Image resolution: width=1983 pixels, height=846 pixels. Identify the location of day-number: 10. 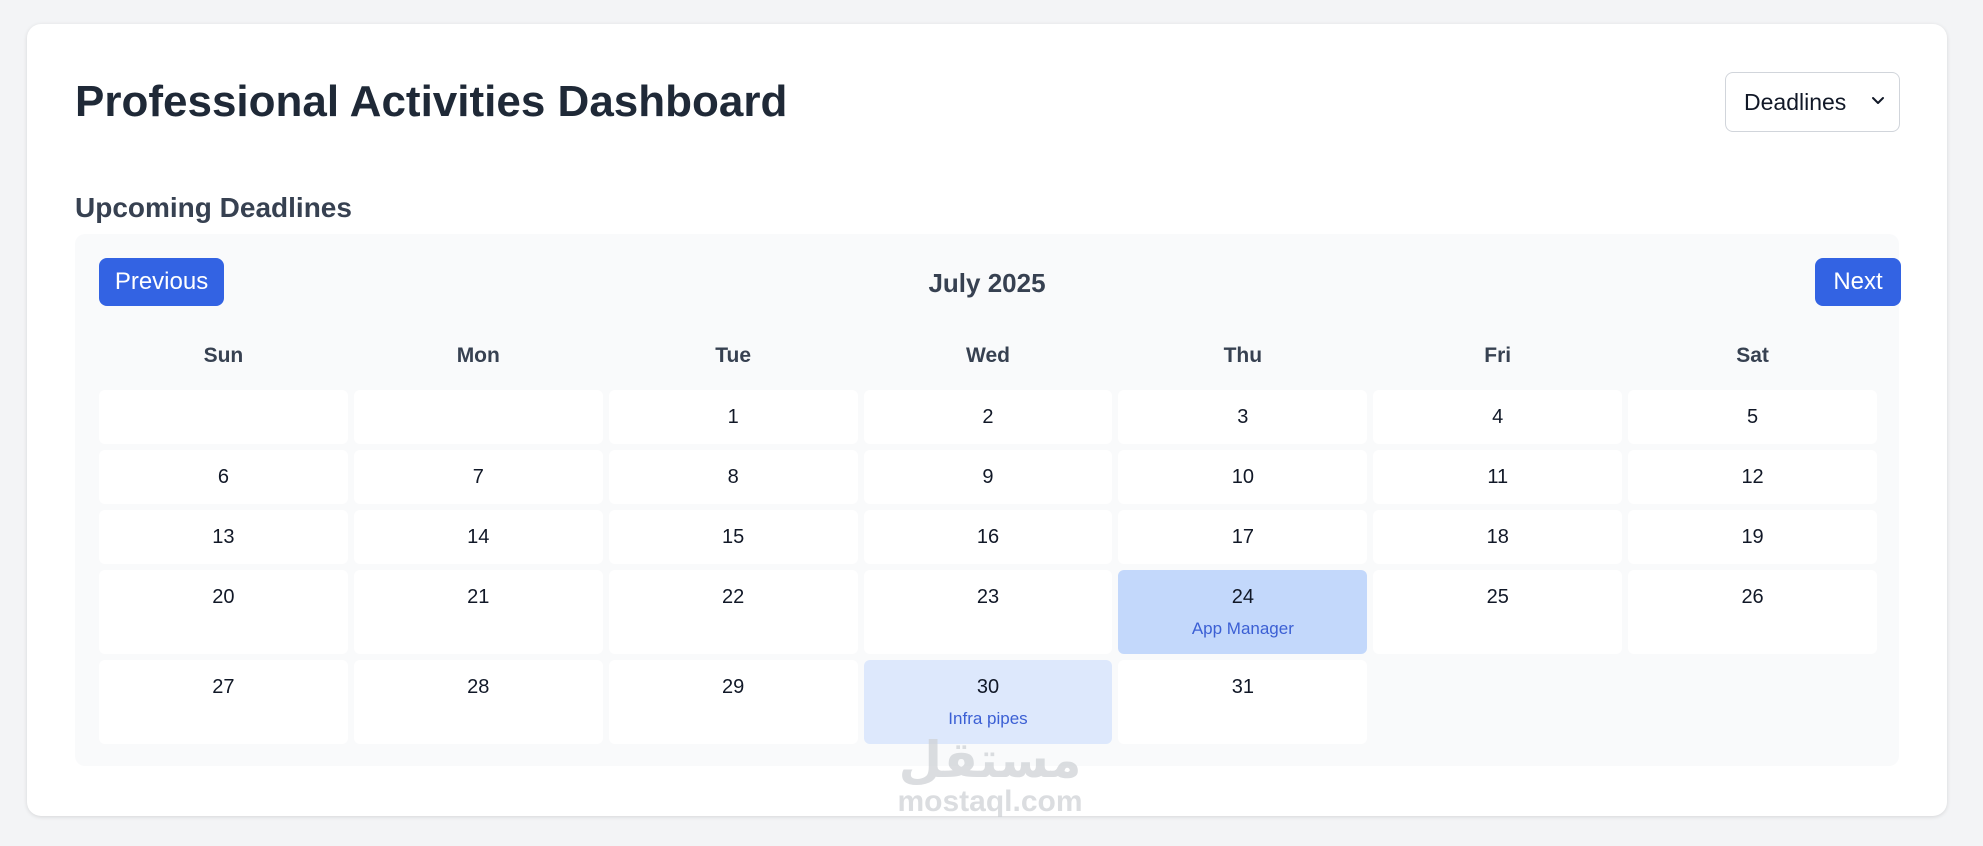
(1242, 477).